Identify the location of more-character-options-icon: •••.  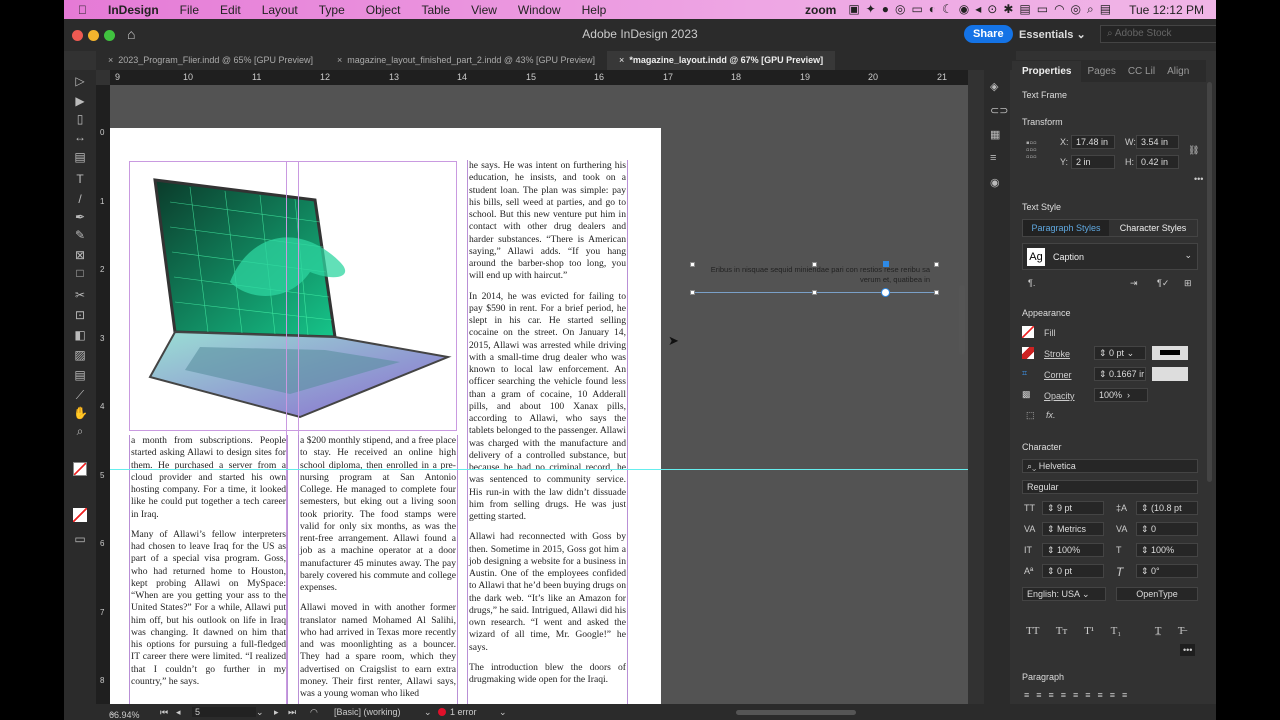
(1188, 650).